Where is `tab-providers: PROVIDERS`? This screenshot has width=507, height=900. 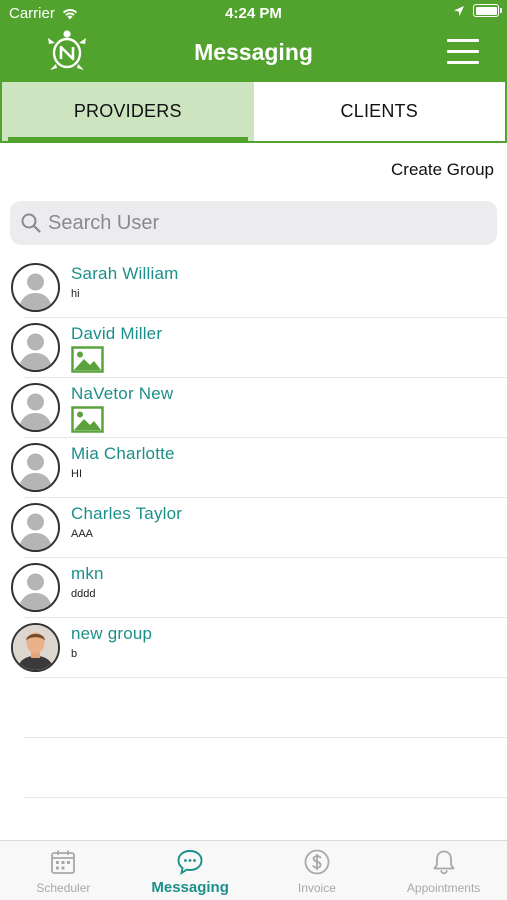 tab-providers: PROVIDERS is located at coordinates (128, 111).